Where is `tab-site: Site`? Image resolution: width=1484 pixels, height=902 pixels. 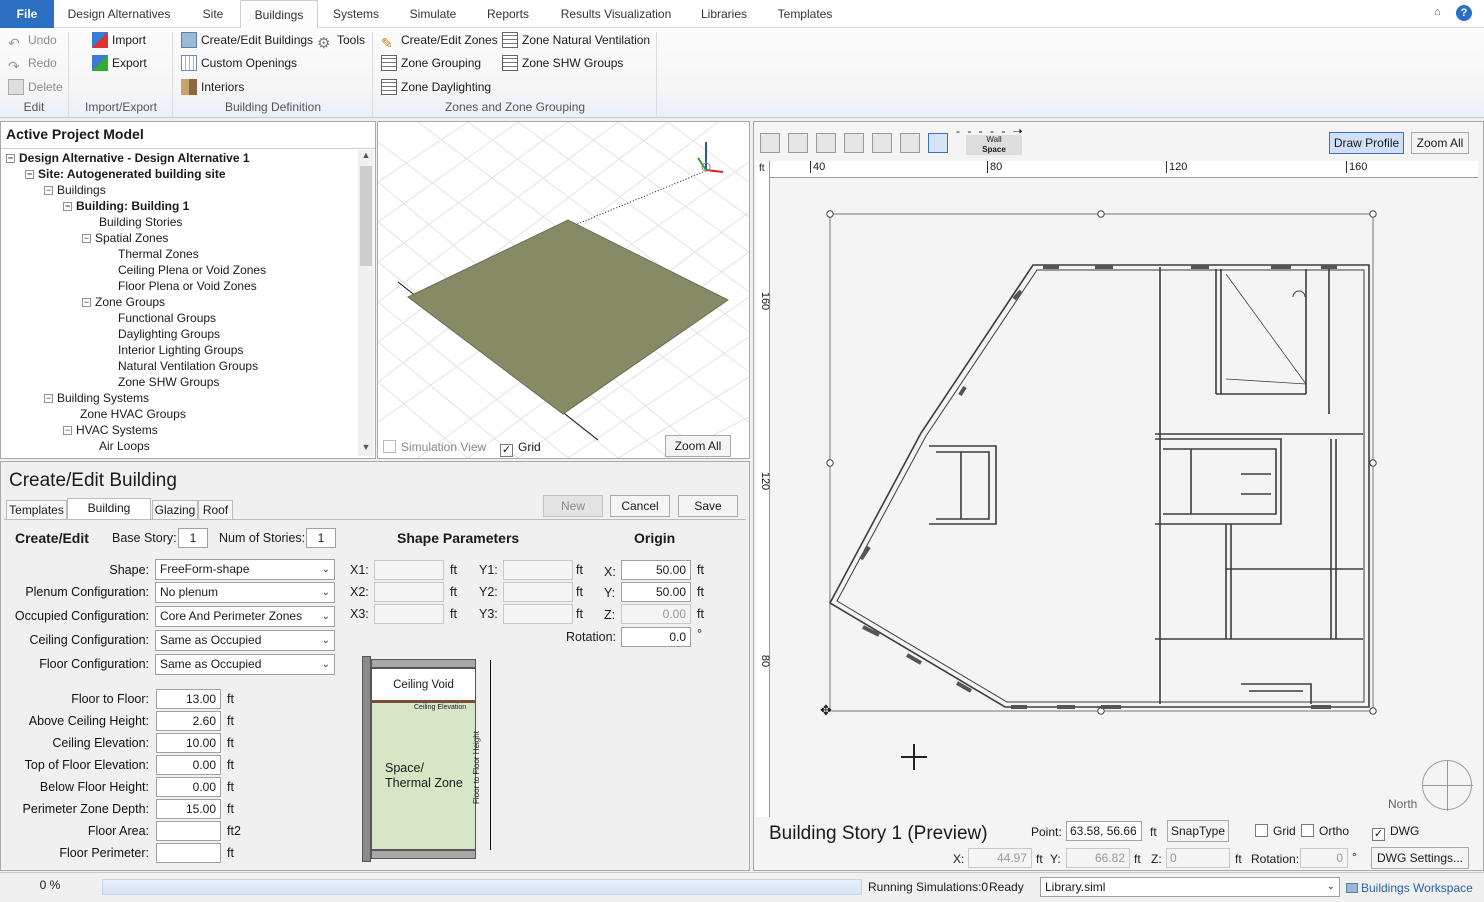 tab-site: Site is located at coordinates (213, 14).